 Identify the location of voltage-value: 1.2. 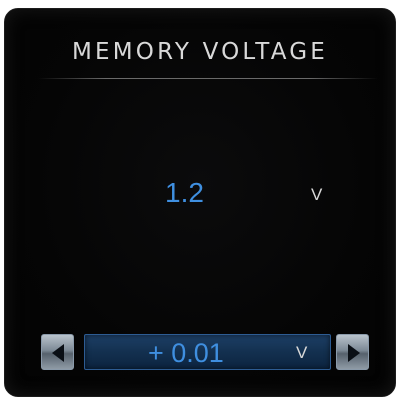
(184, 192).